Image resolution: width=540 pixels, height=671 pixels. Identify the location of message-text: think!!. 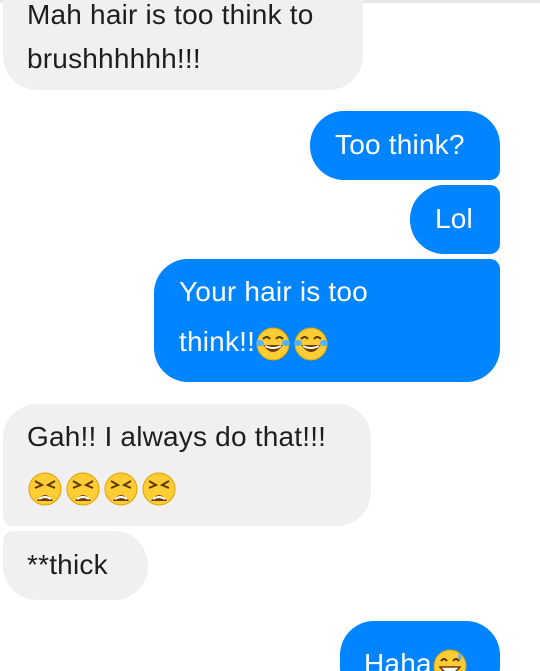
(217, 341).